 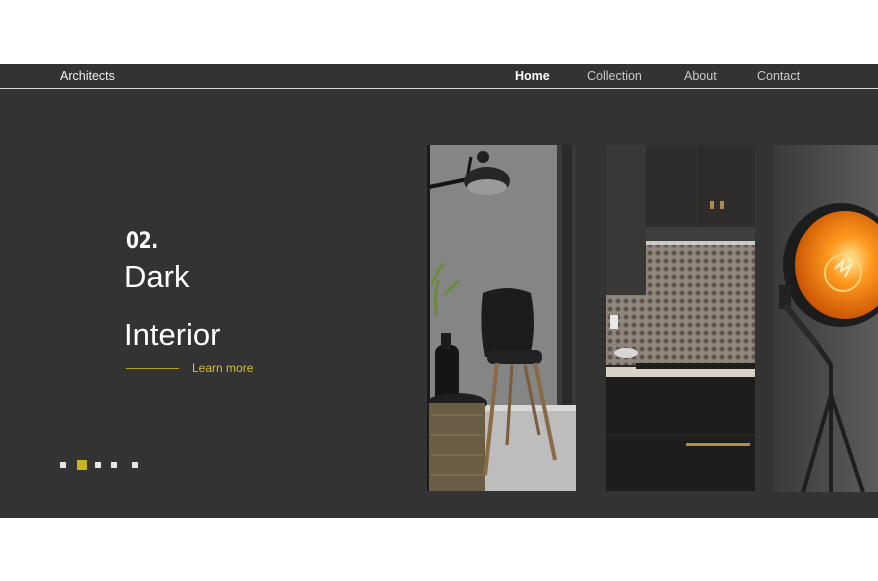 What do you see at coordinates (142, 241) in the screenshot?
I see `slide-number: 02.` at bounding box center [142, 241].